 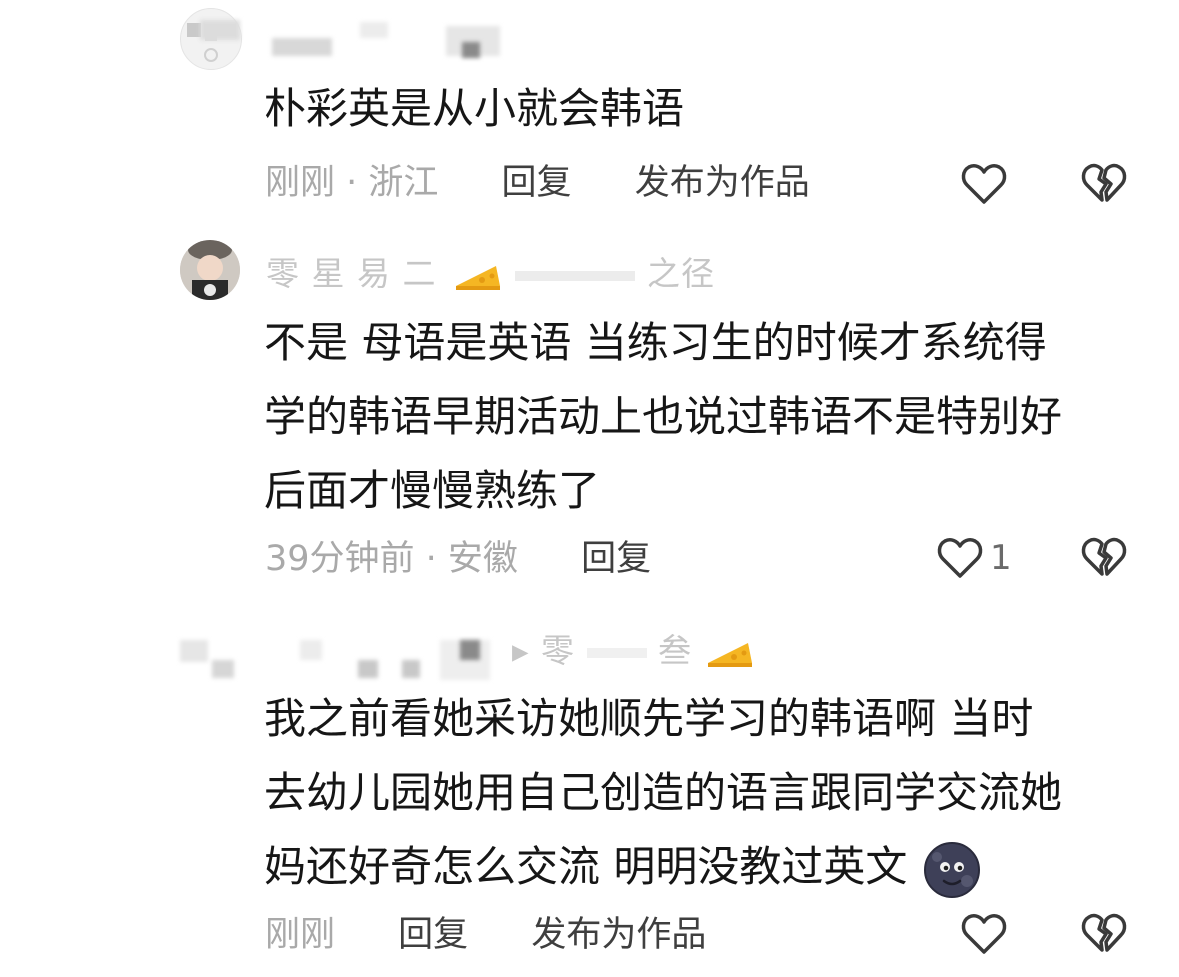 What do you see at coordinates (300, 935) in the screenshot?
I see `comment-time-location: 刚刚` at bounding box center [300, 935].